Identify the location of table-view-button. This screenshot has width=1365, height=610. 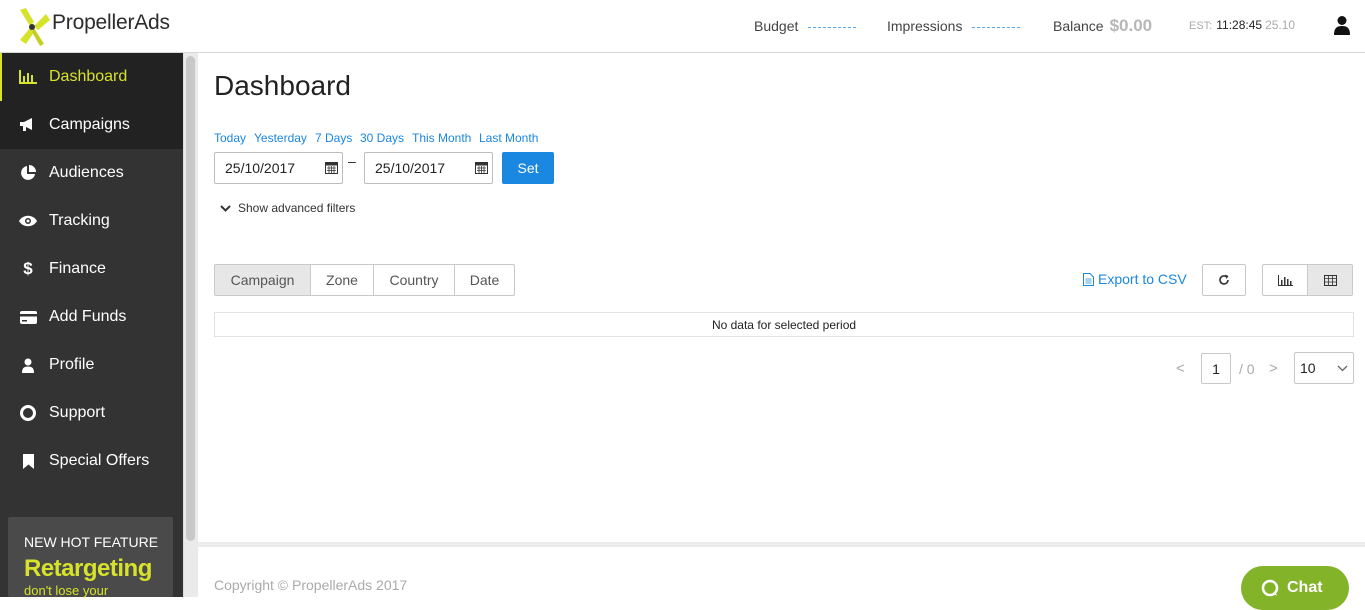
(1330, 280).